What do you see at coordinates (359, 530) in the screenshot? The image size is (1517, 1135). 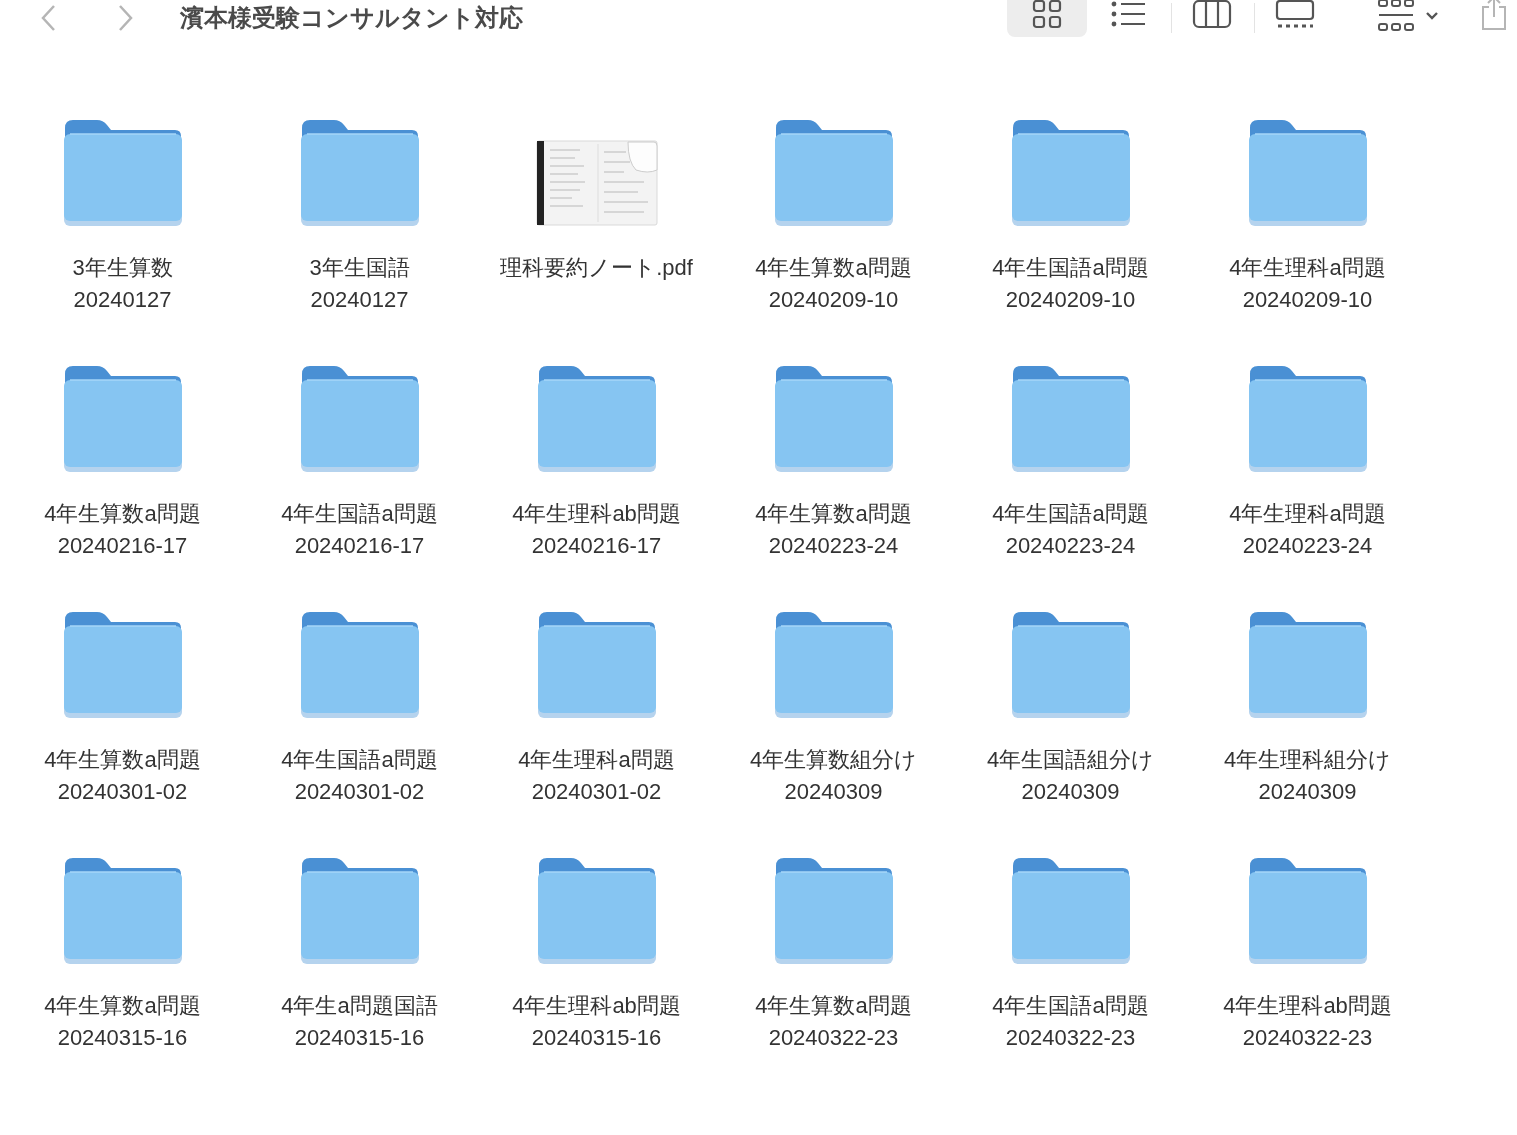 I see `file-name: 4年生国語a問題 20240216-17` at bounding box center [359, 530].